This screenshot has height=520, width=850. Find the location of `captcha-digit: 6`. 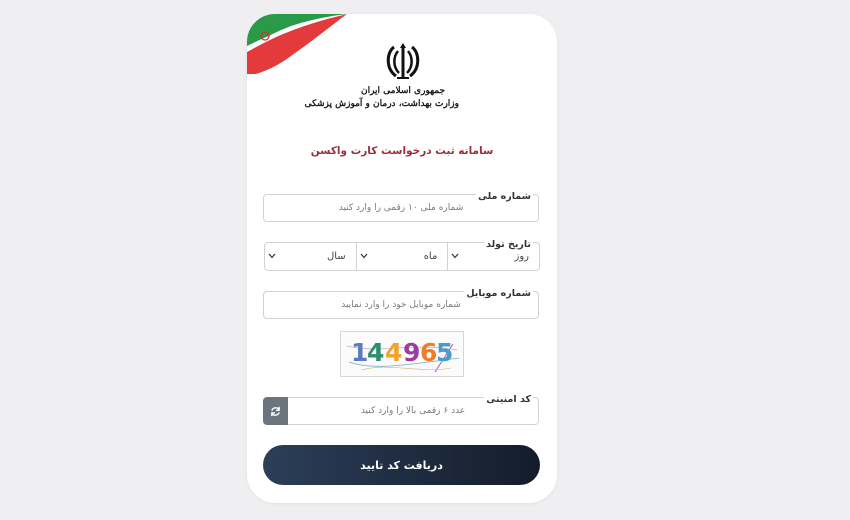

captcha-digit: 6 is located at coordinates (429, 352).